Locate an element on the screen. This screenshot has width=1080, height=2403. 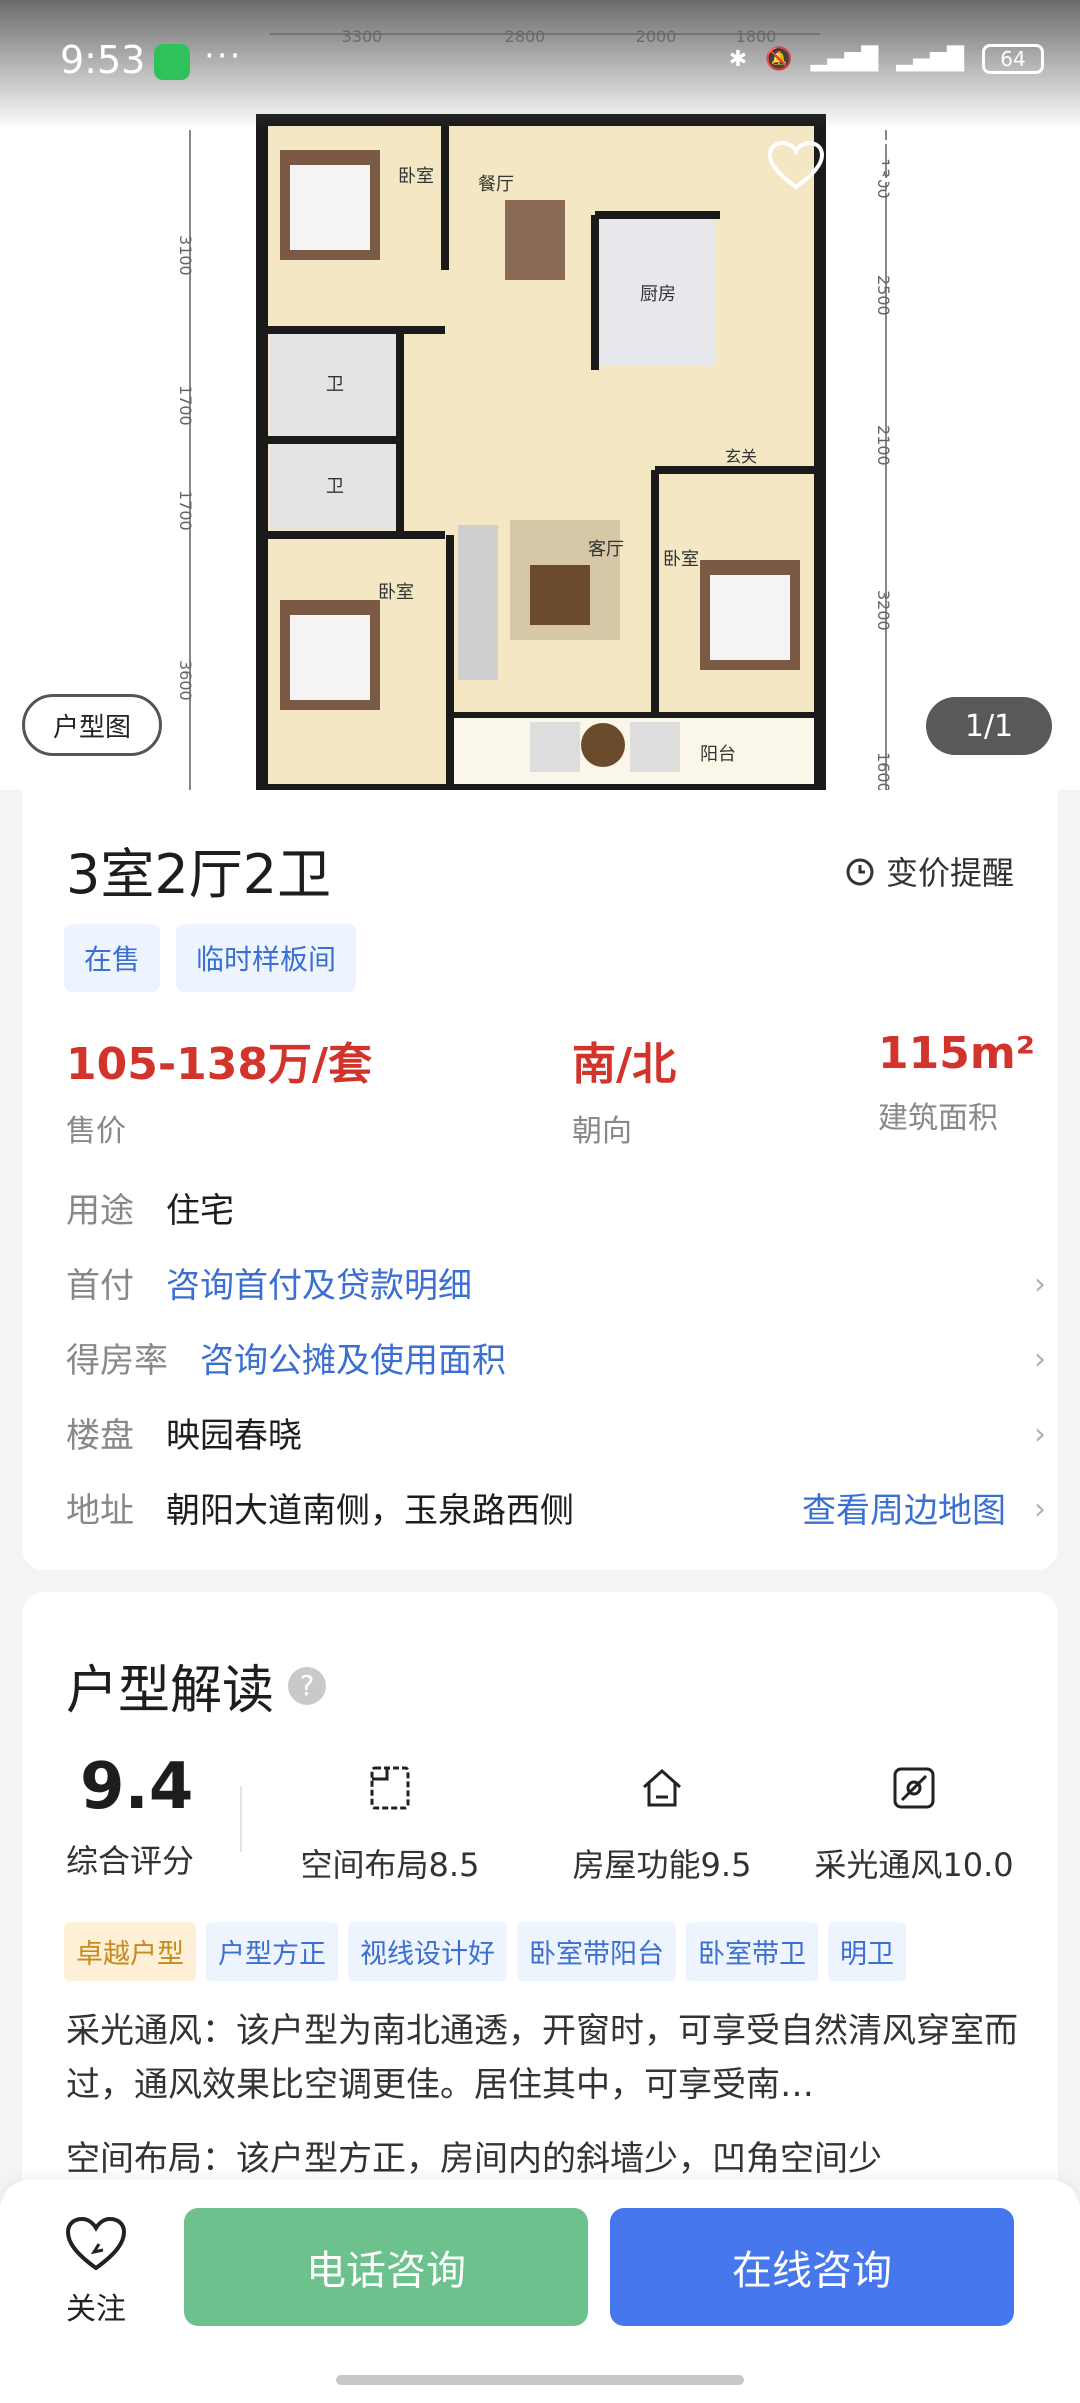
help-icon: ? is located at coordinates (307, 1685).